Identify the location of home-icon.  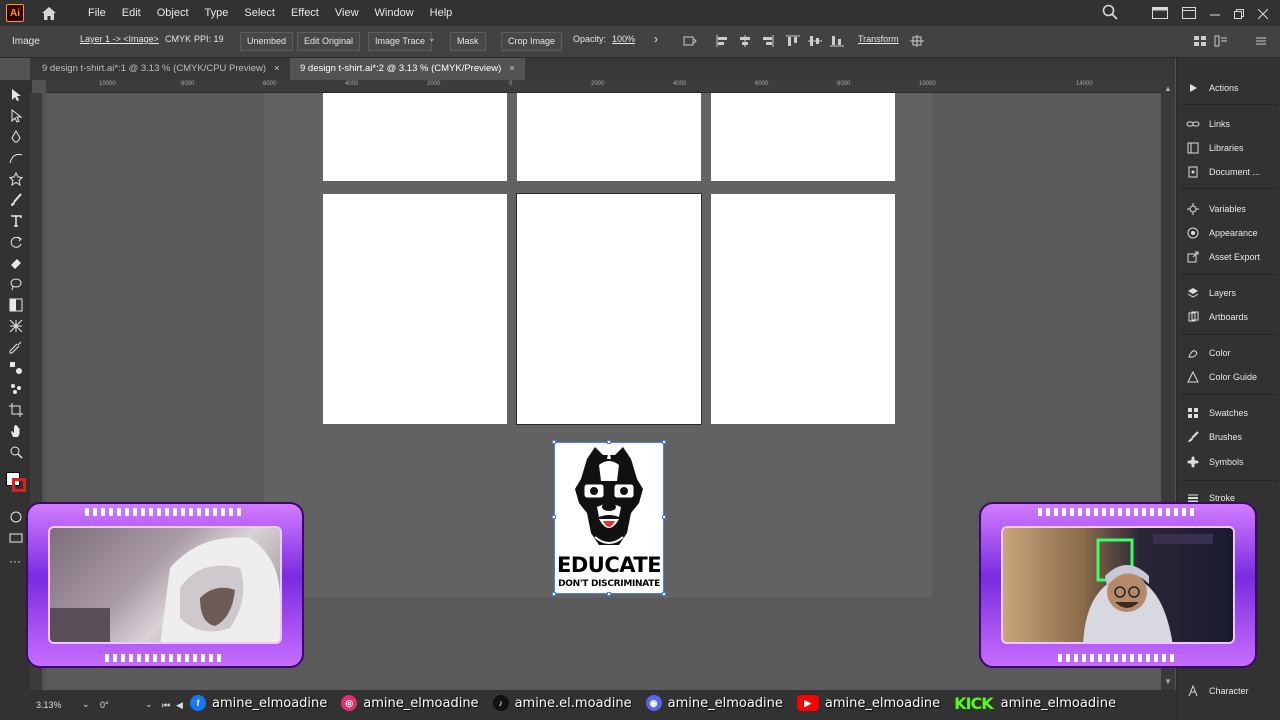
(49, 13).